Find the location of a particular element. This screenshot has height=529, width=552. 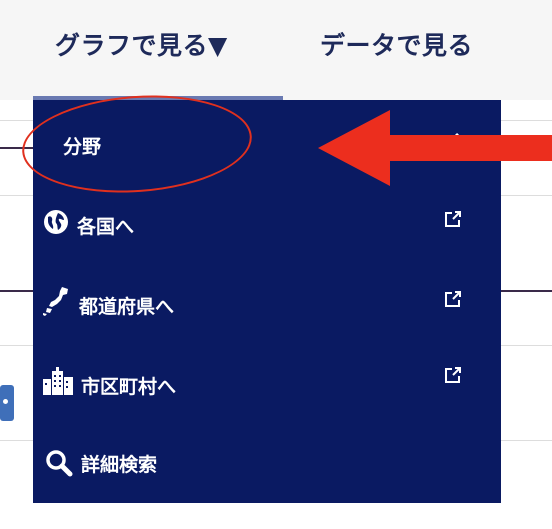

background-badge-icon is located at coordinates (7, 403).